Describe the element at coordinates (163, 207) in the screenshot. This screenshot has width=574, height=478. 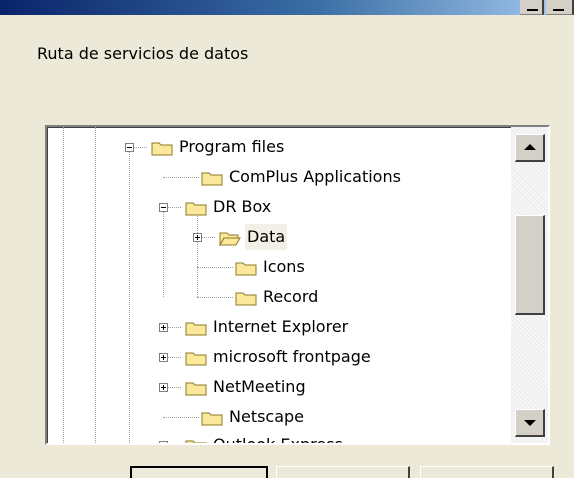
I see `collapse-dr-box-icon` at that location.